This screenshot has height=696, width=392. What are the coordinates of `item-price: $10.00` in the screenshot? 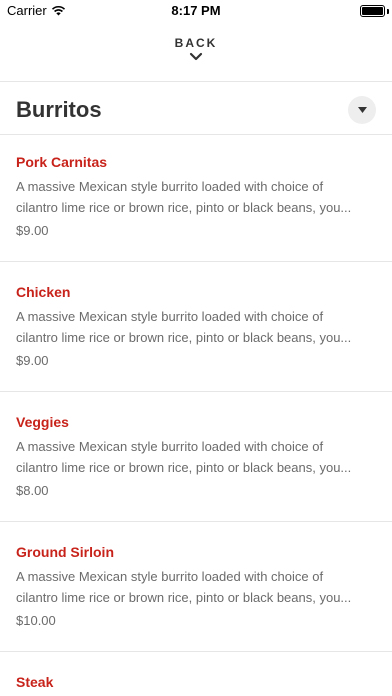 It's located at (36, 620).